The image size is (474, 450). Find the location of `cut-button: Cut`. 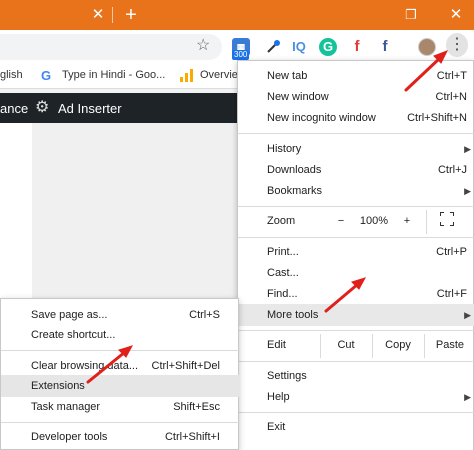

cut-button: Cut is located at coordinates (346, 345).